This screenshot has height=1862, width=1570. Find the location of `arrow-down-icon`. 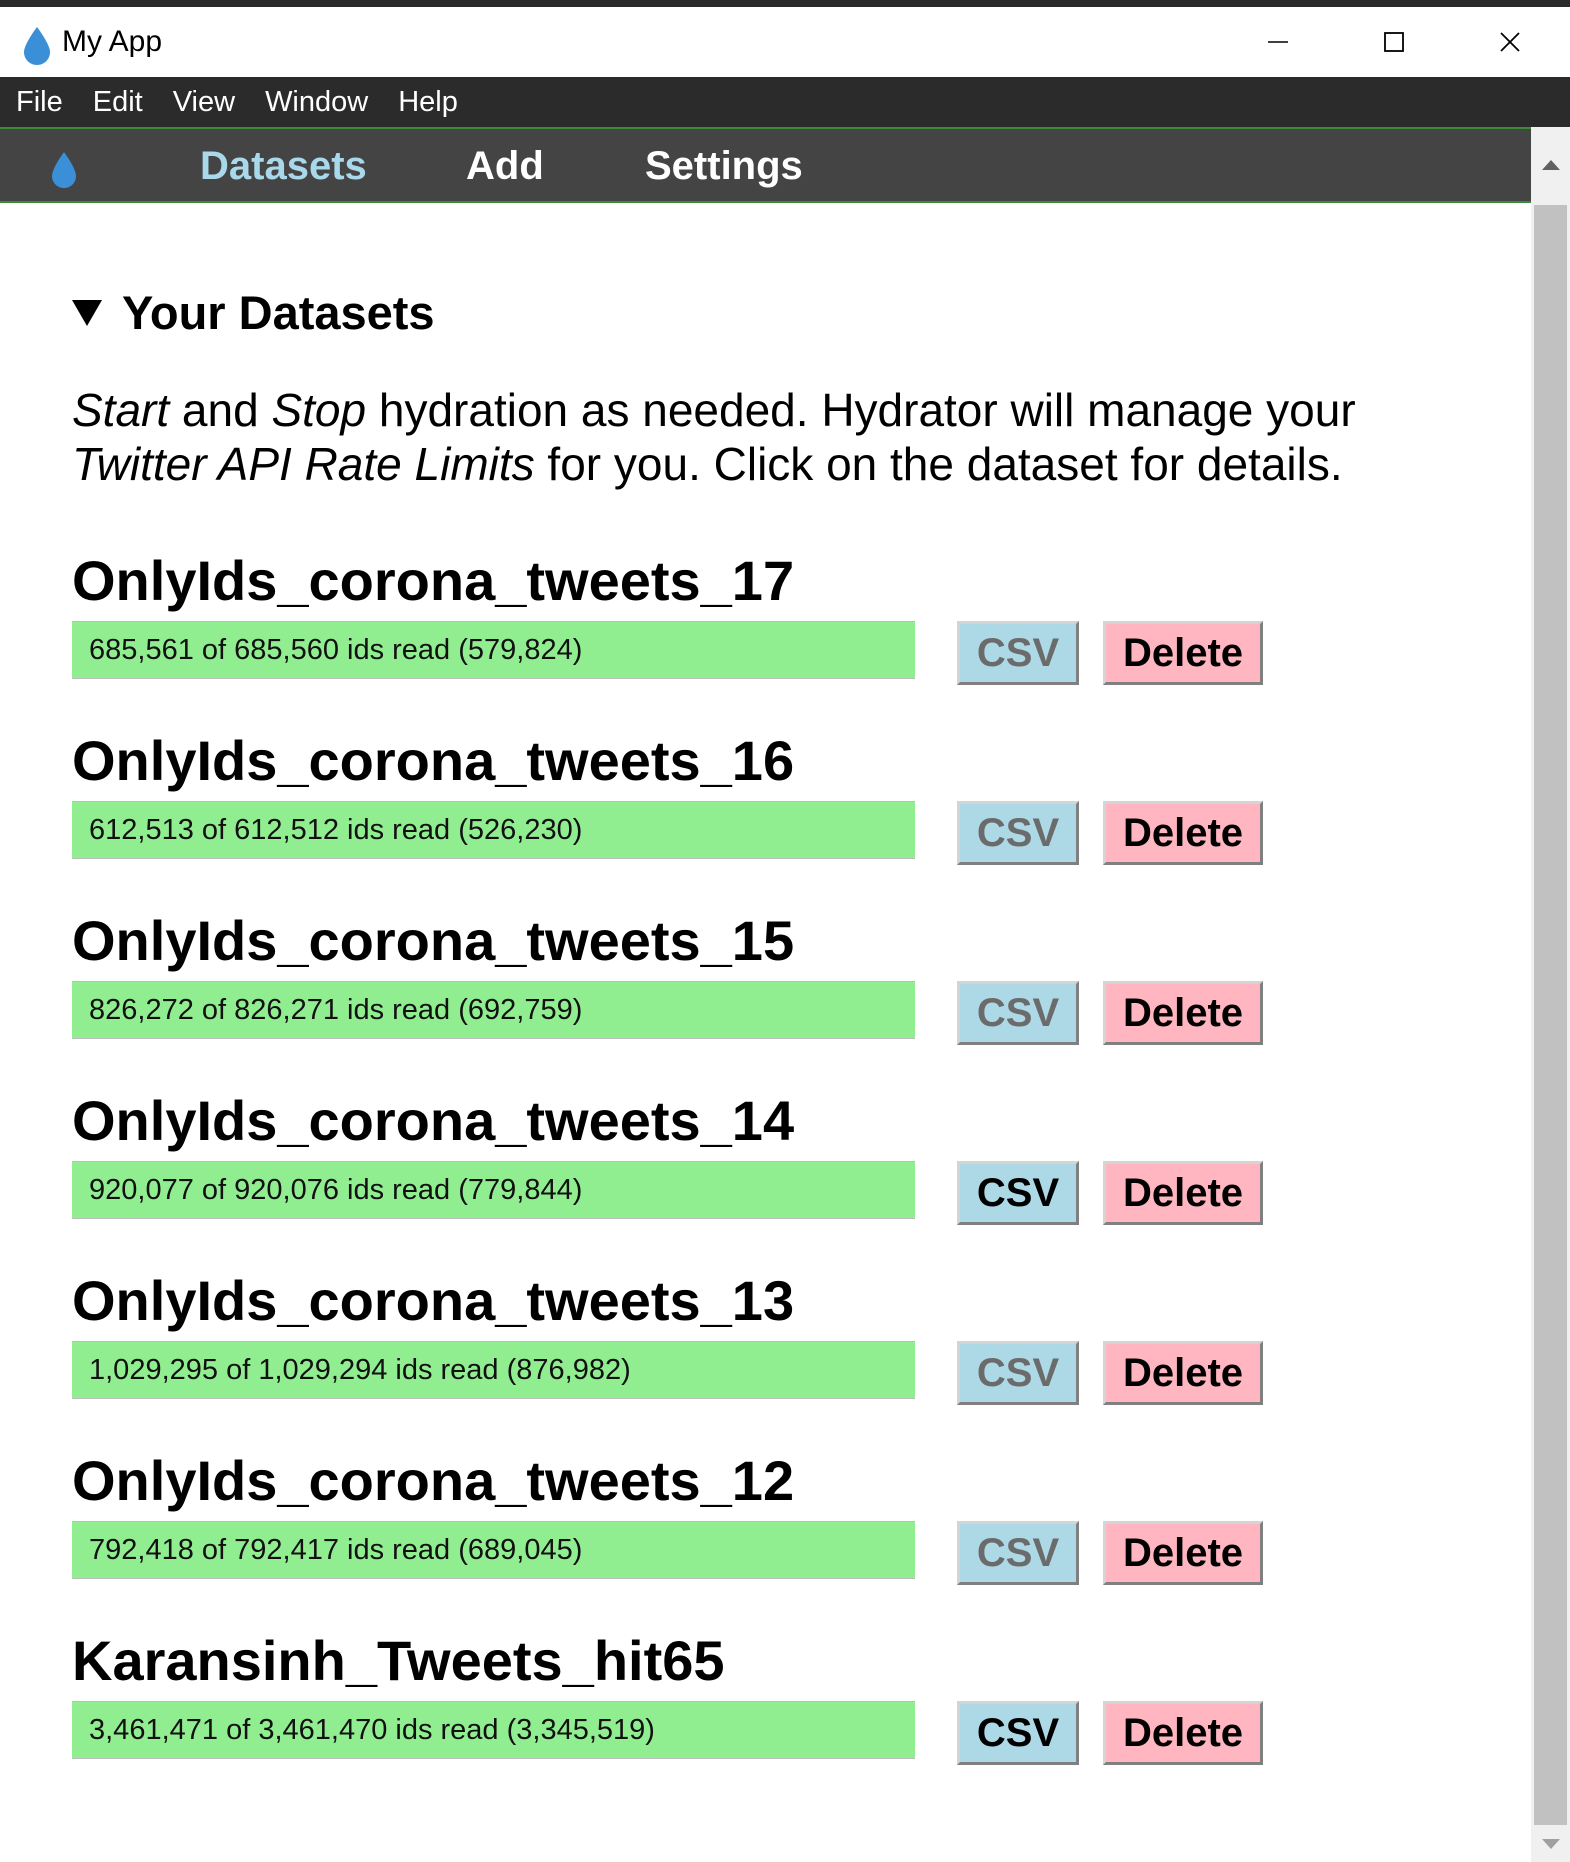

arrow-down-icon is located at coordinates (1550, 1844).